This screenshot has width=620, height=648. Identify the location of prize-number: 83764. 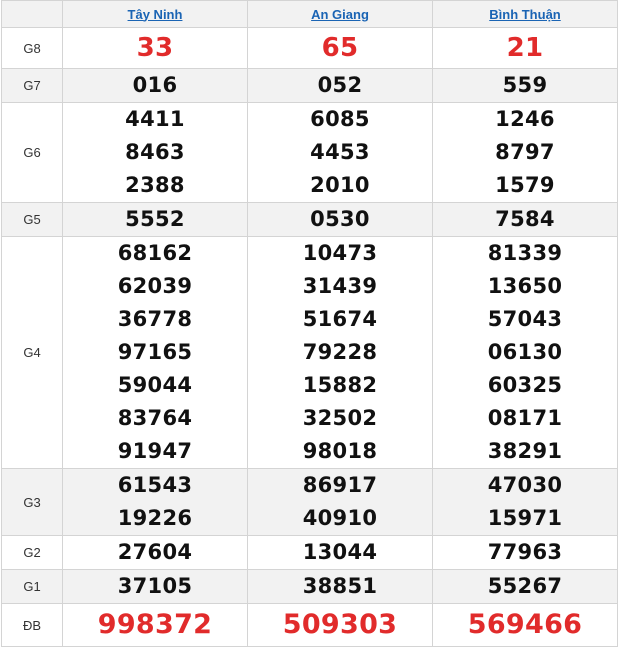
(155, 418).